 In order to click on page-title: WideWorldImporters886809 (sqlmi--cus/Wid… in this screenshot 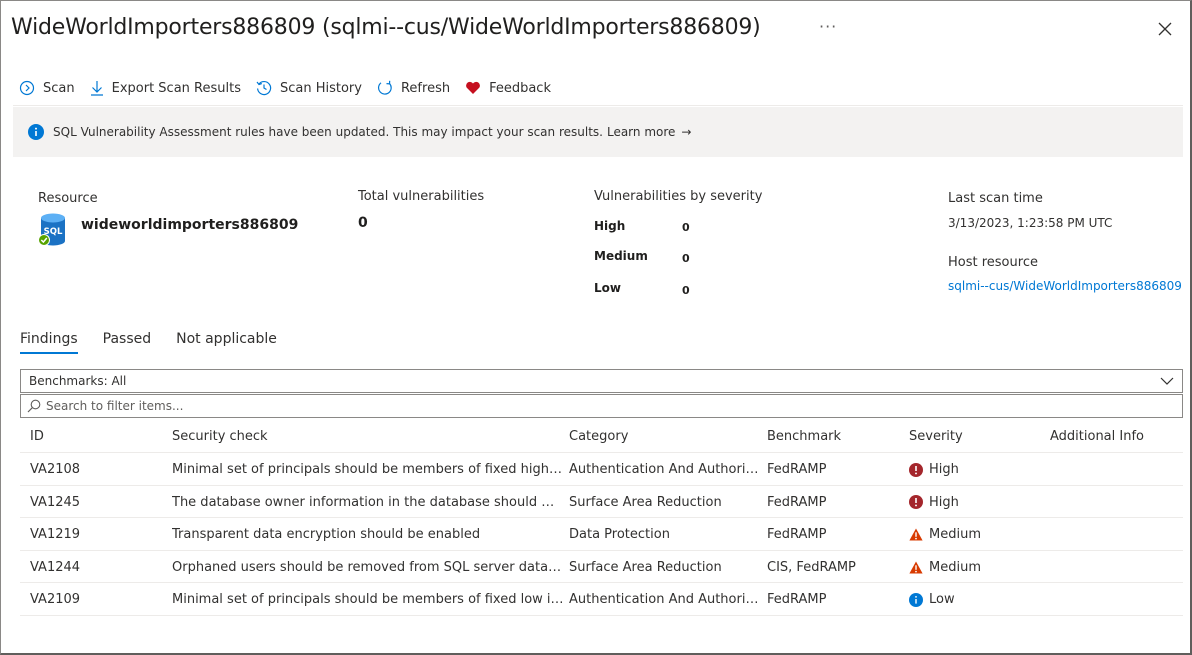, I will do `click(386, 27)`.